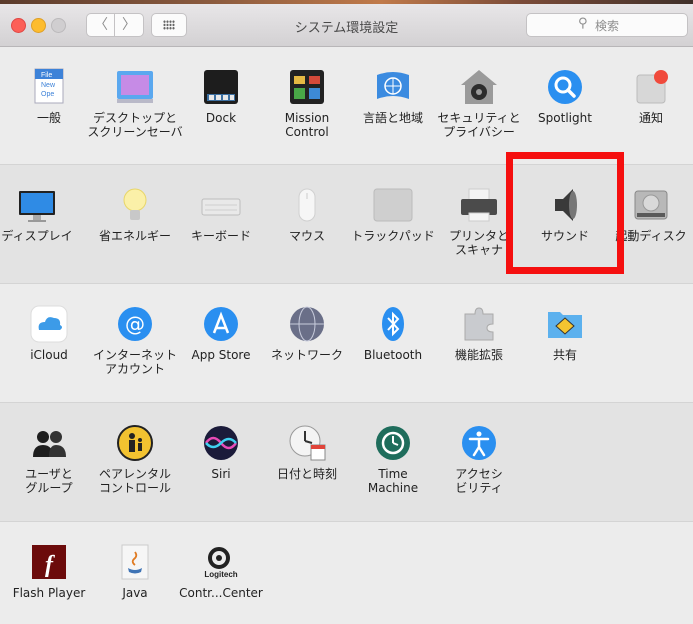 This screenshot has width=693, height=624. Describe the element at coordinates (565, 325) in the screenshot. I see `sharing-folder-icon` at that location.